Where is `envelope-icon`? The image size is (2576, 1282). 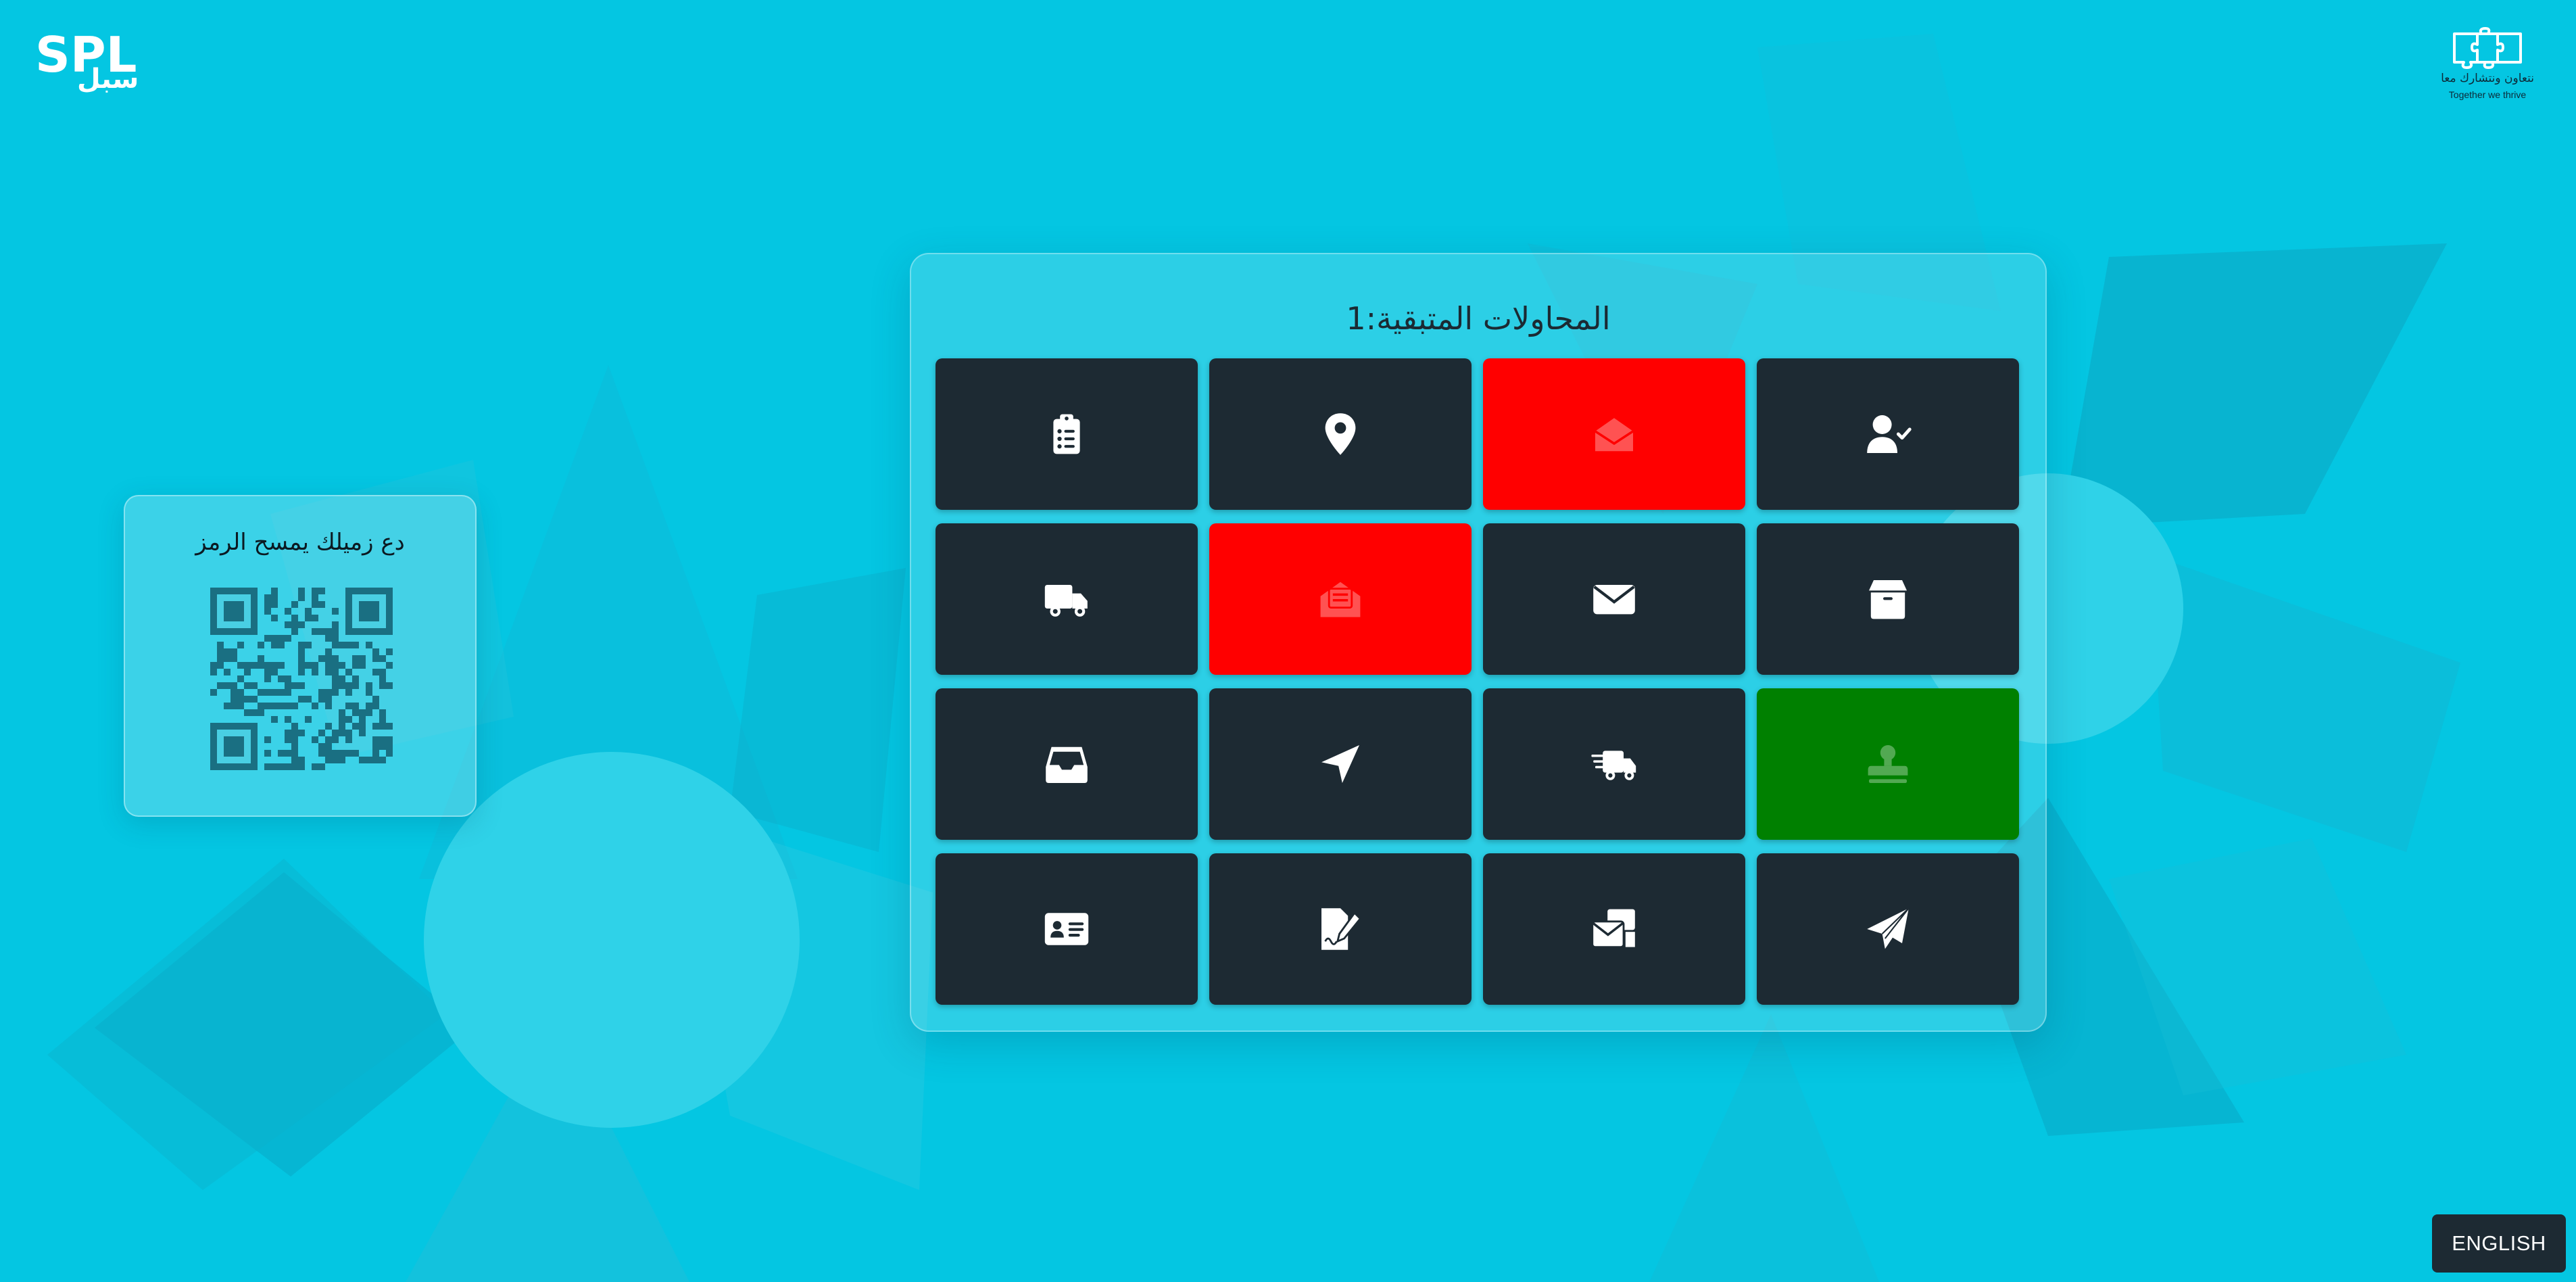 envelope-icon is located at coordinates (1614, 600).